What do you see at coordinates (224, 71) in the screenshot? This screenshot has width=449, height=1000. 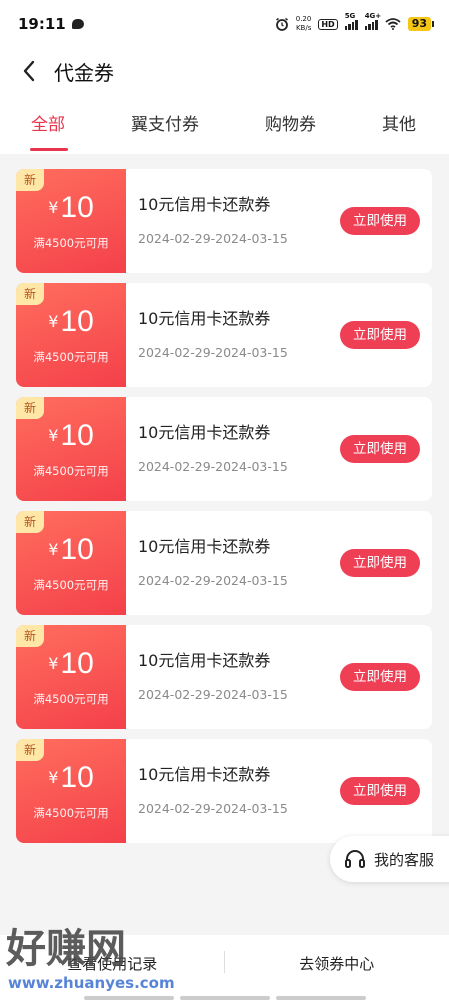 I see `header: 代金券` at bounding box center [224, 71].